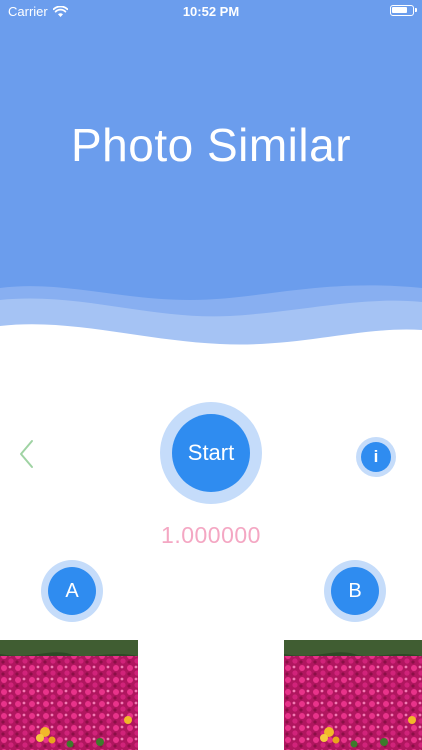 The height and width of the screenshot is (750, 422). I want to click on select-photo-a-button: A, so click(72, 591).